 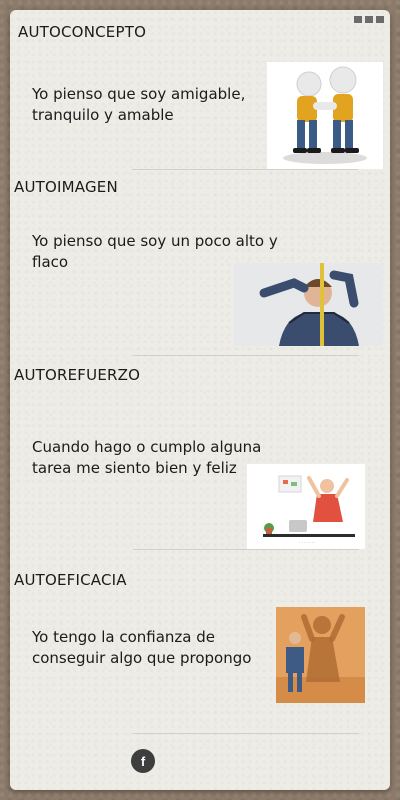 I want to click on menu-dots-icon, so click(x=369, y=19).